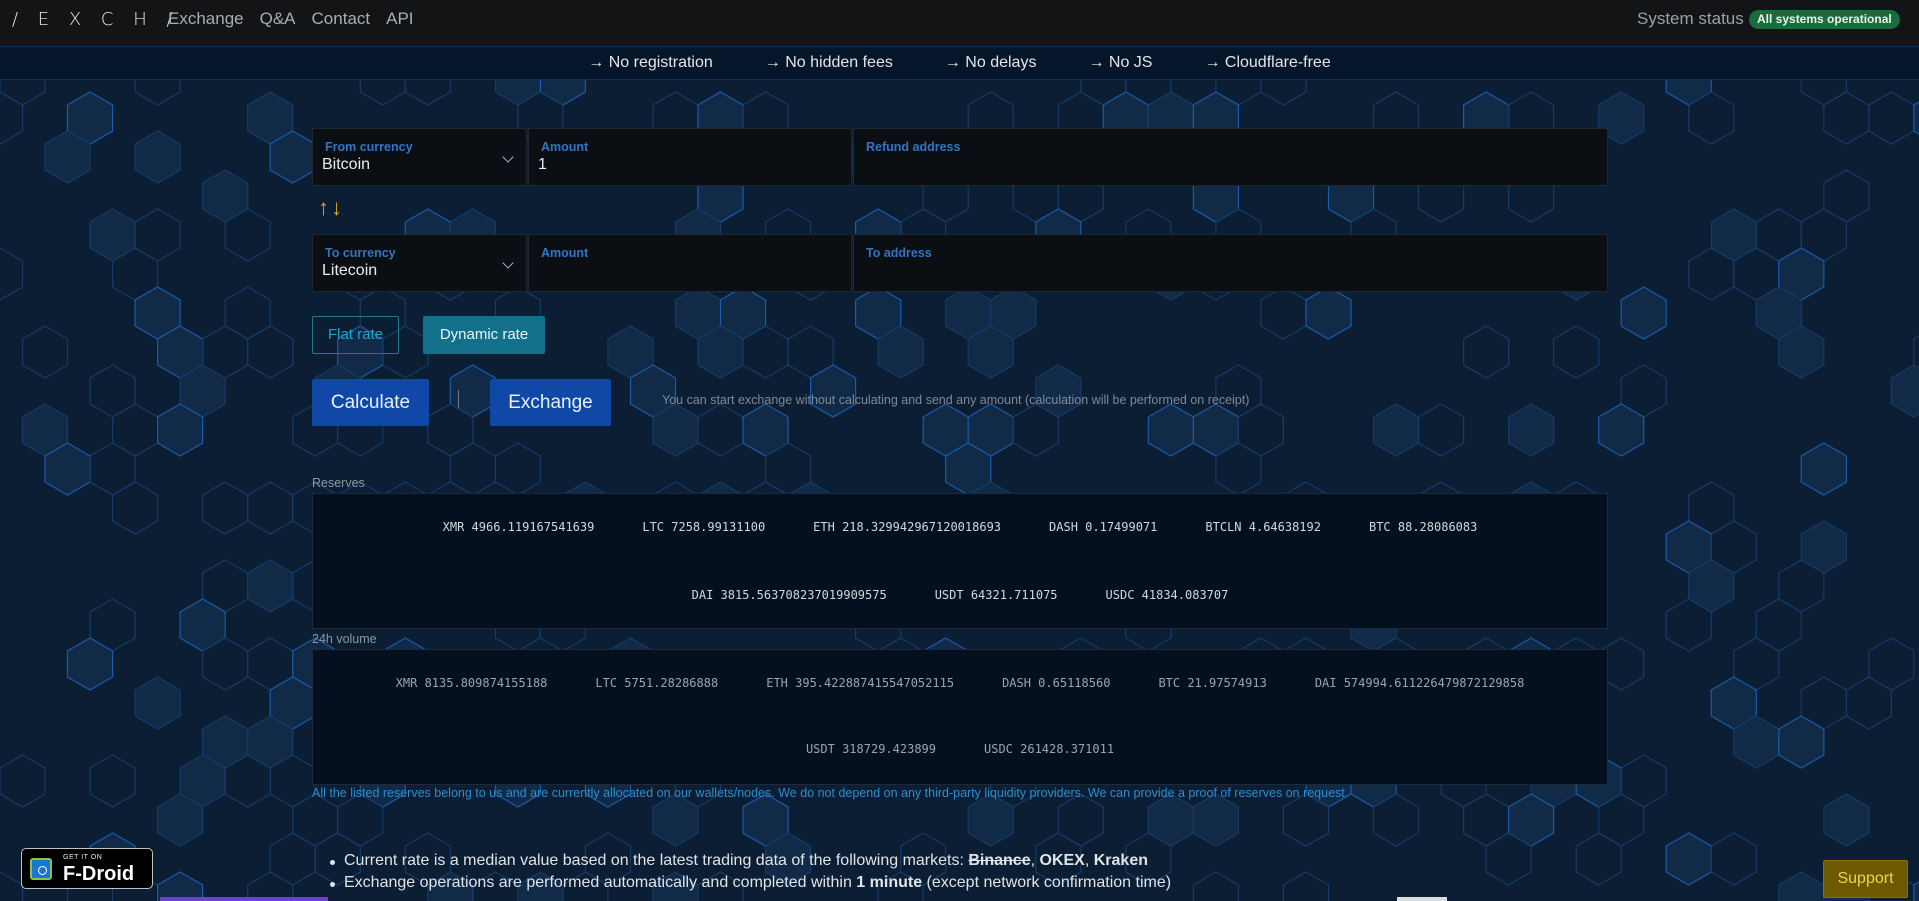 Image resolution: width=1919 pixels, height=901 pixels. Describe the element at coordinates (206, 19) in the screenshot. I see `nav-link-exchange: Exchange` at that location.